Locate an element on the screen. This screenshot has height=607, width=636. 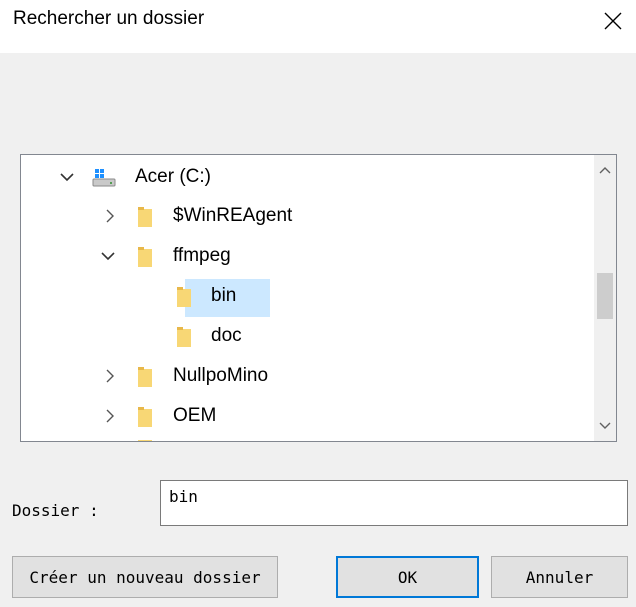
tree-item-bin: bin is located at coordinates (306, 296).